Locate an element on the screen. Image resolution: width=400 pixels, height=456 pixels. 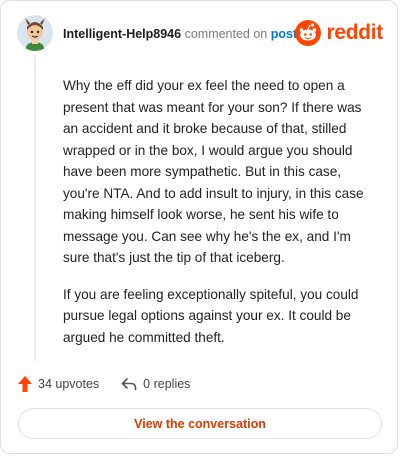
comment-actions: 34 upvotes 0 replies is located at coordinates (115, 384).